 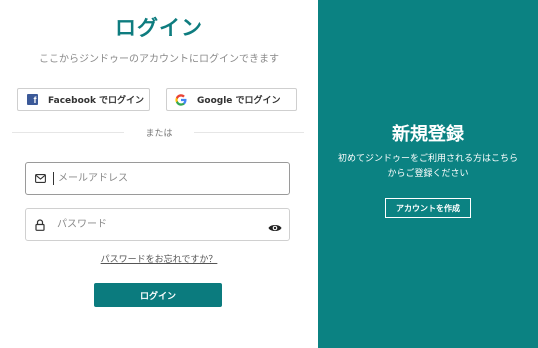 I want to click on password-field, so click(x=157, y=224).